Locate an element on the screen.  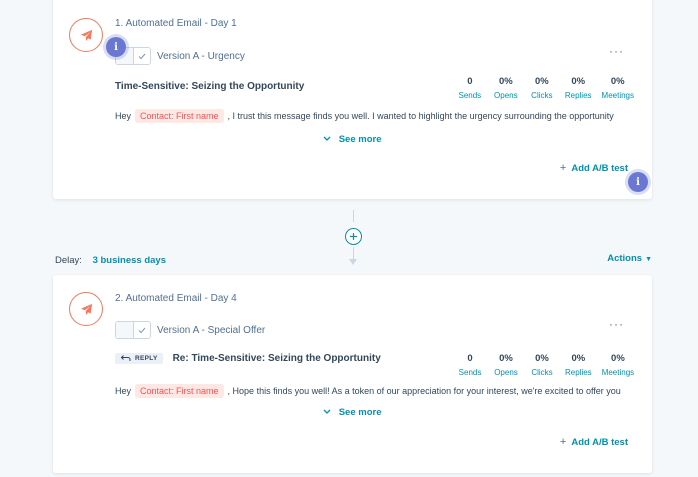
variant-label: Version A - Urgency is located at coordinates (201, 56).